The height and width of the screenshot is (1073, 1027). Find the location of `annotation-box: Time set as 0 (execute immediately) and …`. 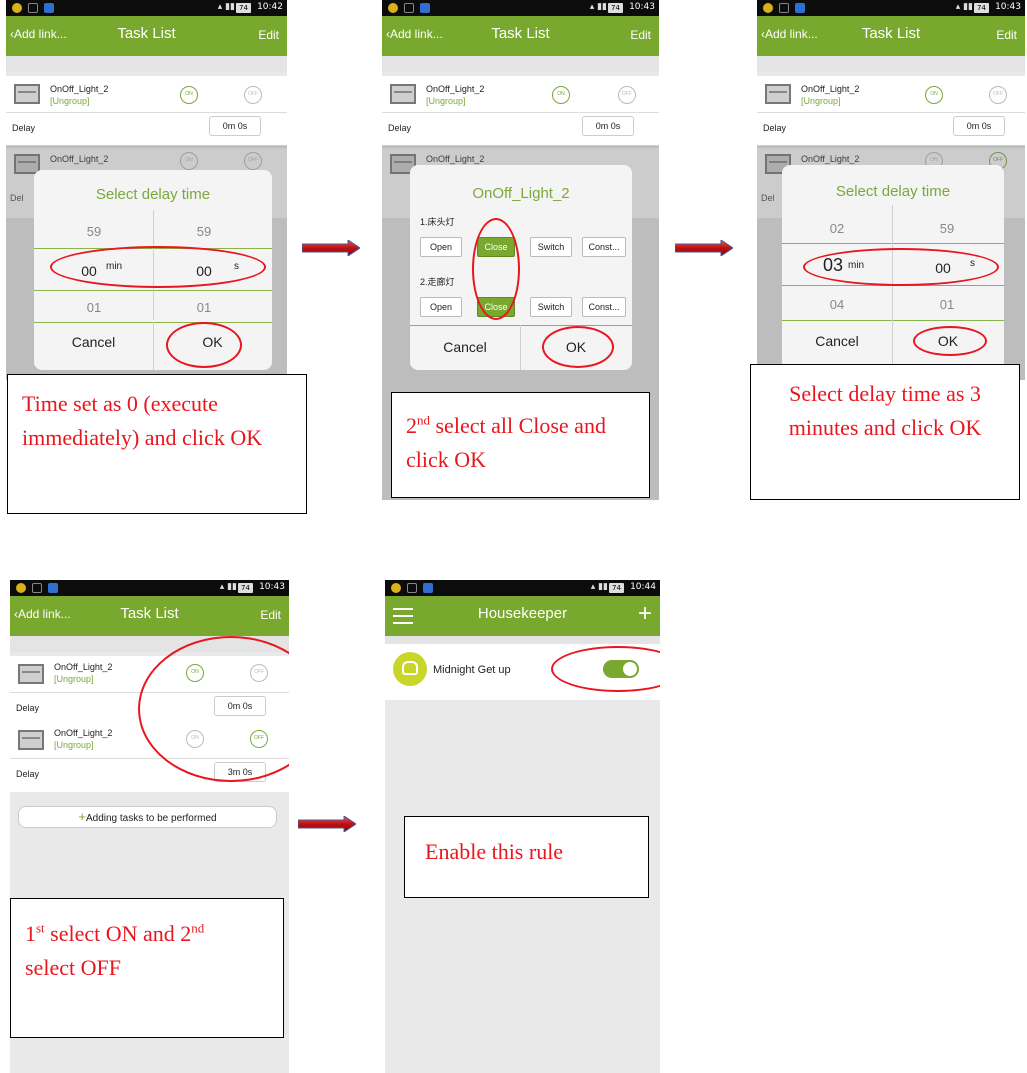

annotation-box: Time set as 0 (execute immediately) and … is located at coordinates (157, 444).